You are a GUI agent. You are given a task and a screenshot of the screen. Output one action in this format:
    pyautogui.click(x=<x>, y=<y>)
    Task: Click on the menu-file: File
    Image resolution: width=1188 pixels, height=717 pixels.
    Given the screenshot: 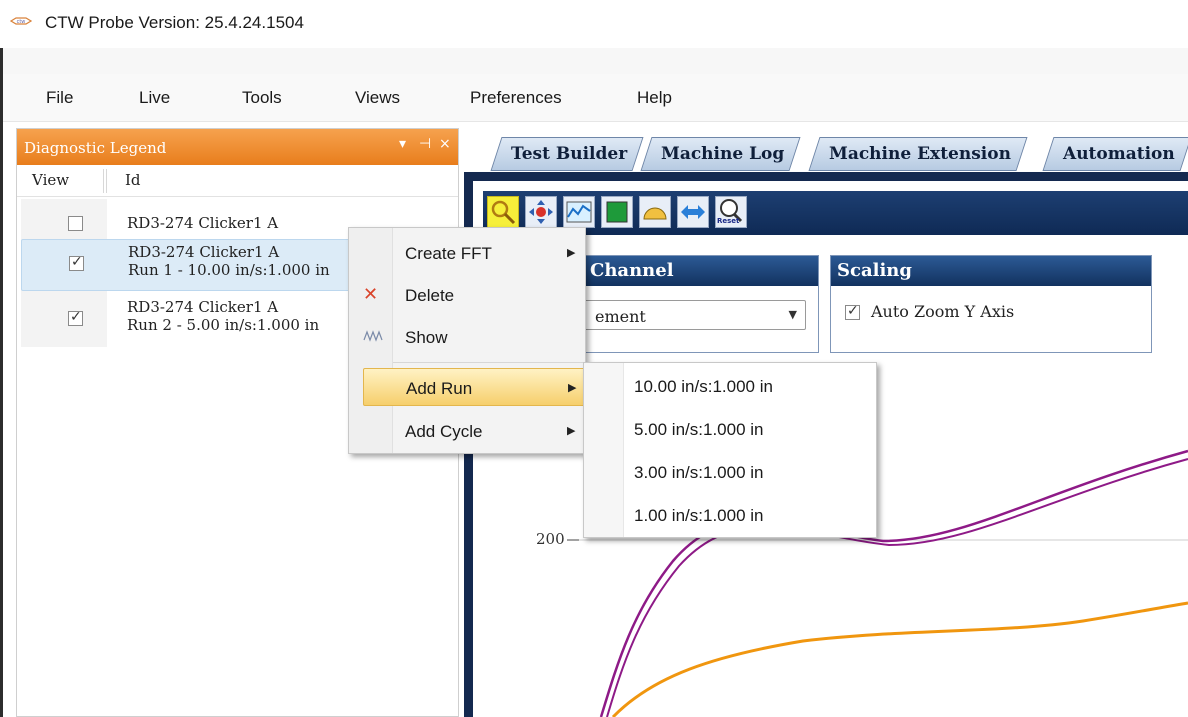 What is the action you would take?
    pyautogui.click(x=59, y=98)
    